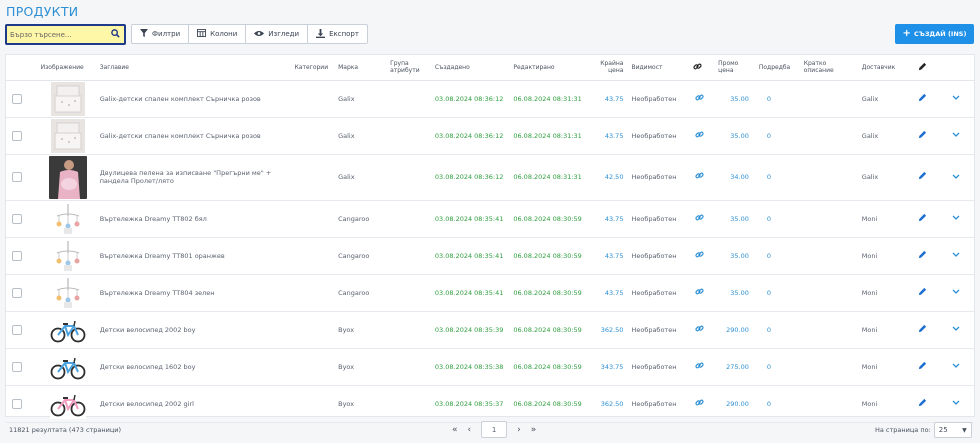  I want to click on col-header-attribute-group: Група атрибути, so click(410, 68).